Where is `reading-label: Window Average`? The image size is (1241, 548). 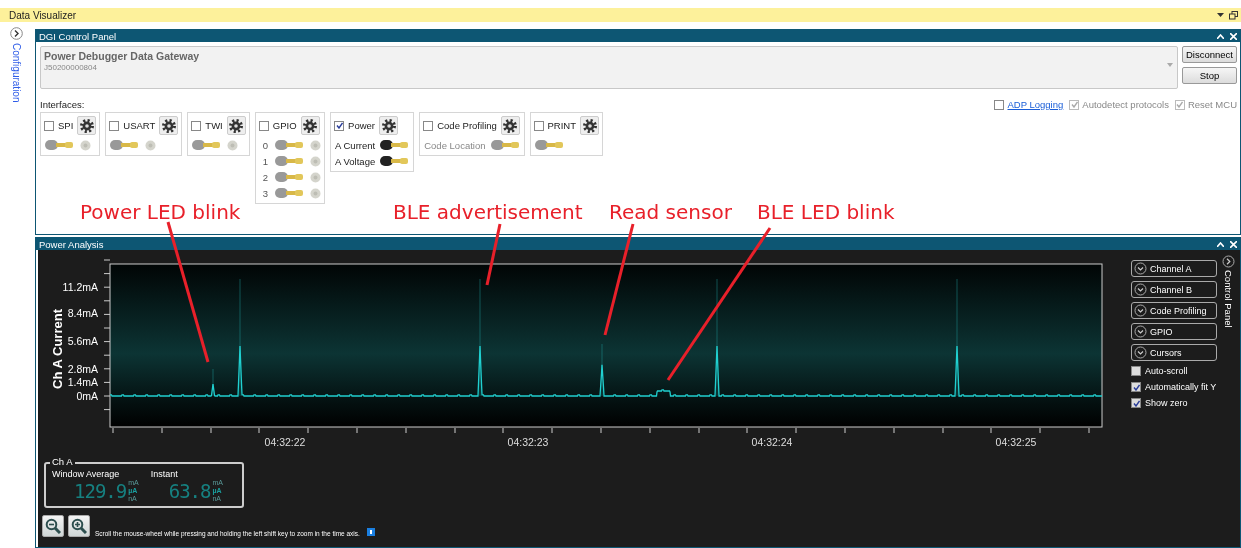 reading-label: Window Average is located at coordinates (86, 474).